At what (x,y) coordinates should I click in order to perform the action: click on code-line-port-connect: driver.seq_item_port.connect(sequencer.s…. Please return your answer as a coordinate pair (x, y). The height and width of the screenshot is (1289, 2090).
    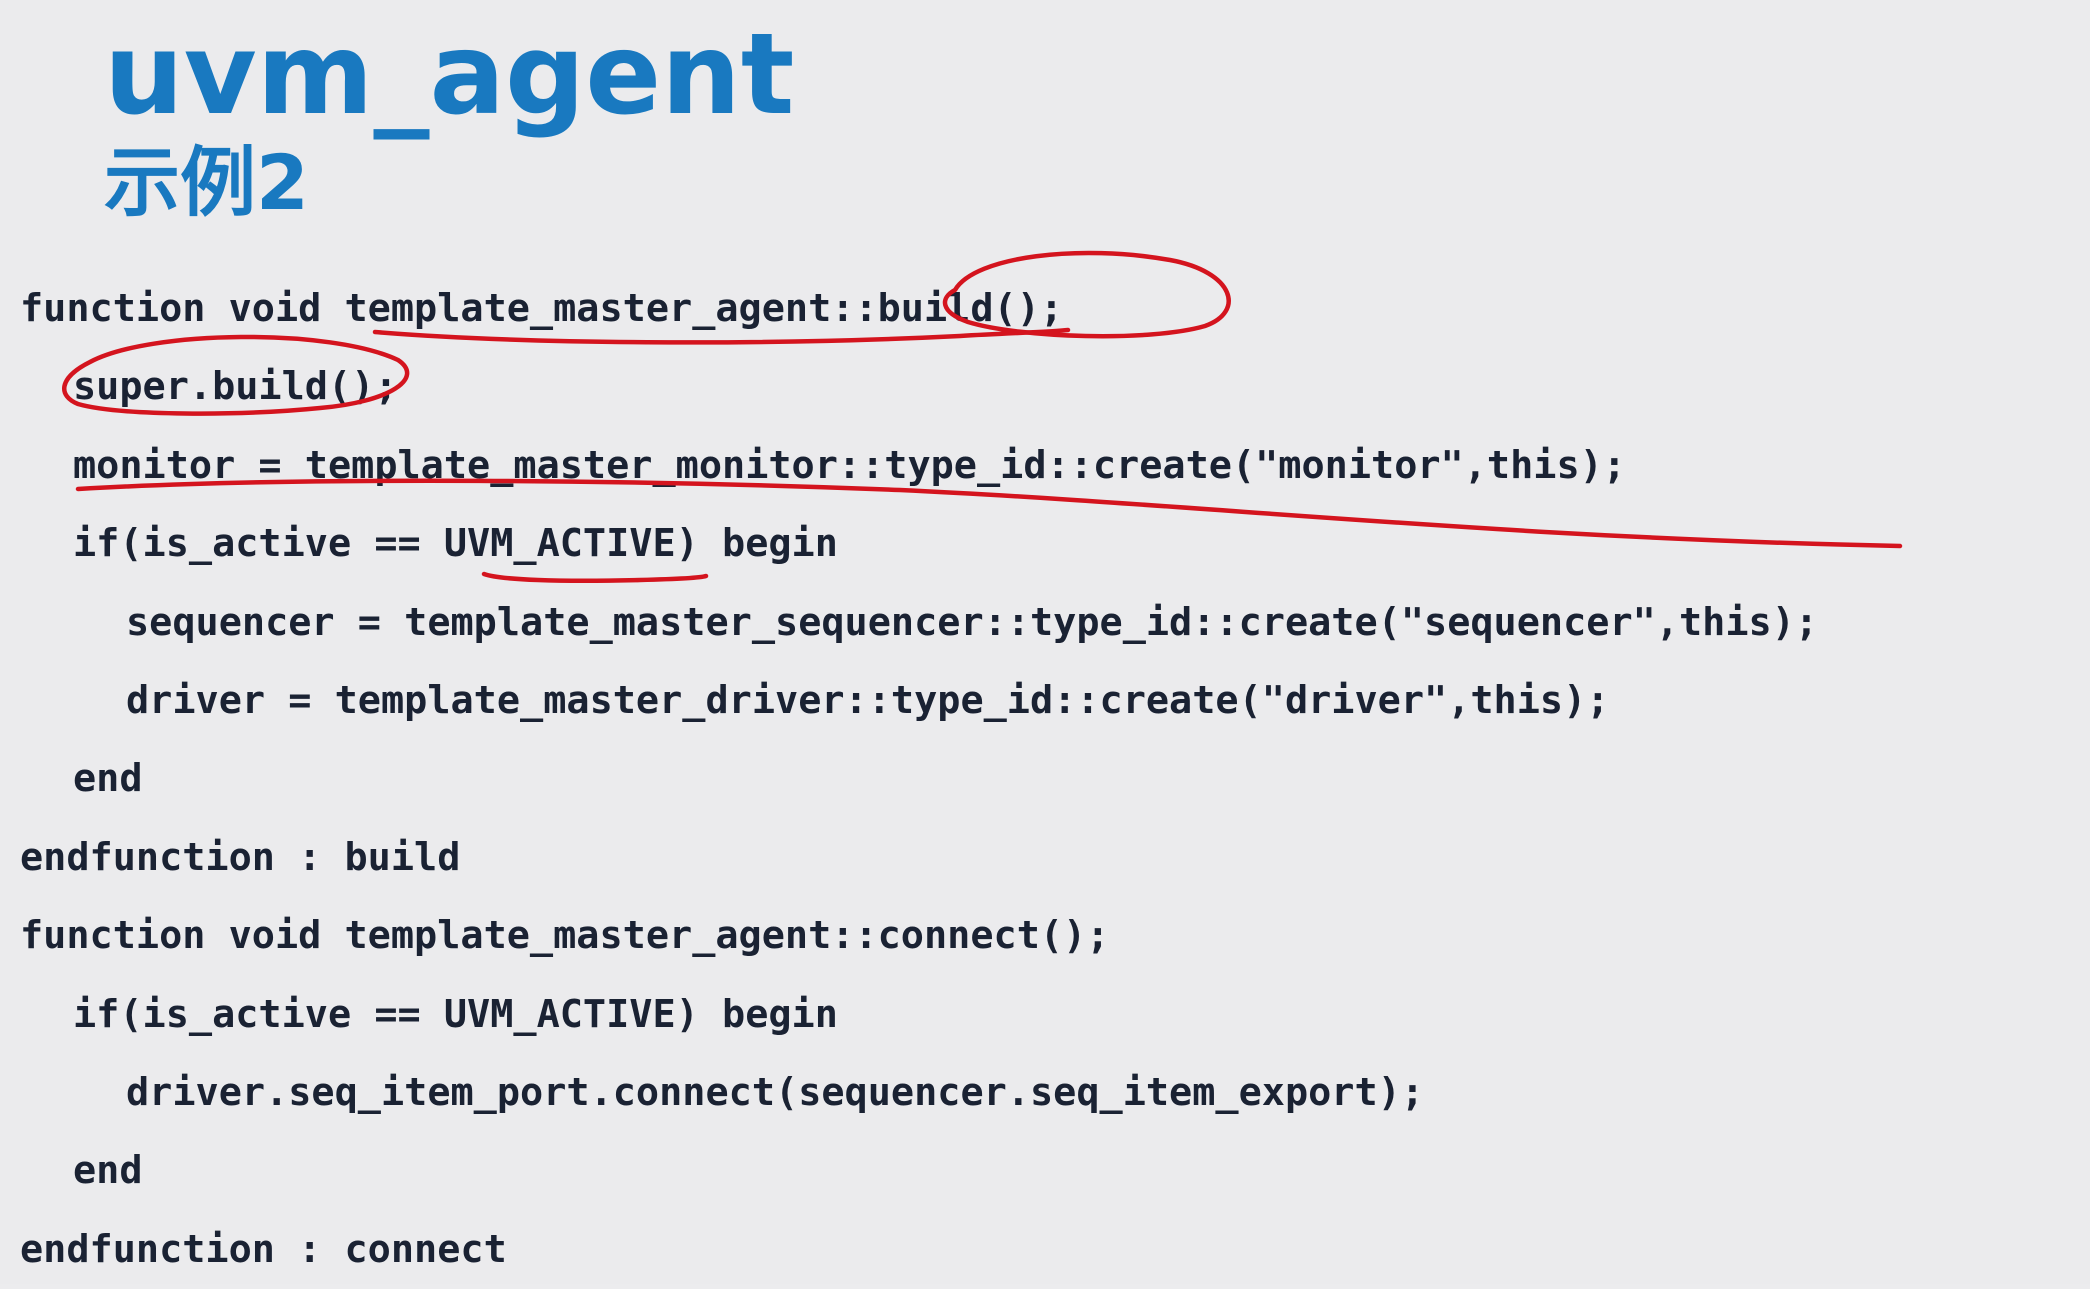
    Looking at the image, I should click on (775, 1092).